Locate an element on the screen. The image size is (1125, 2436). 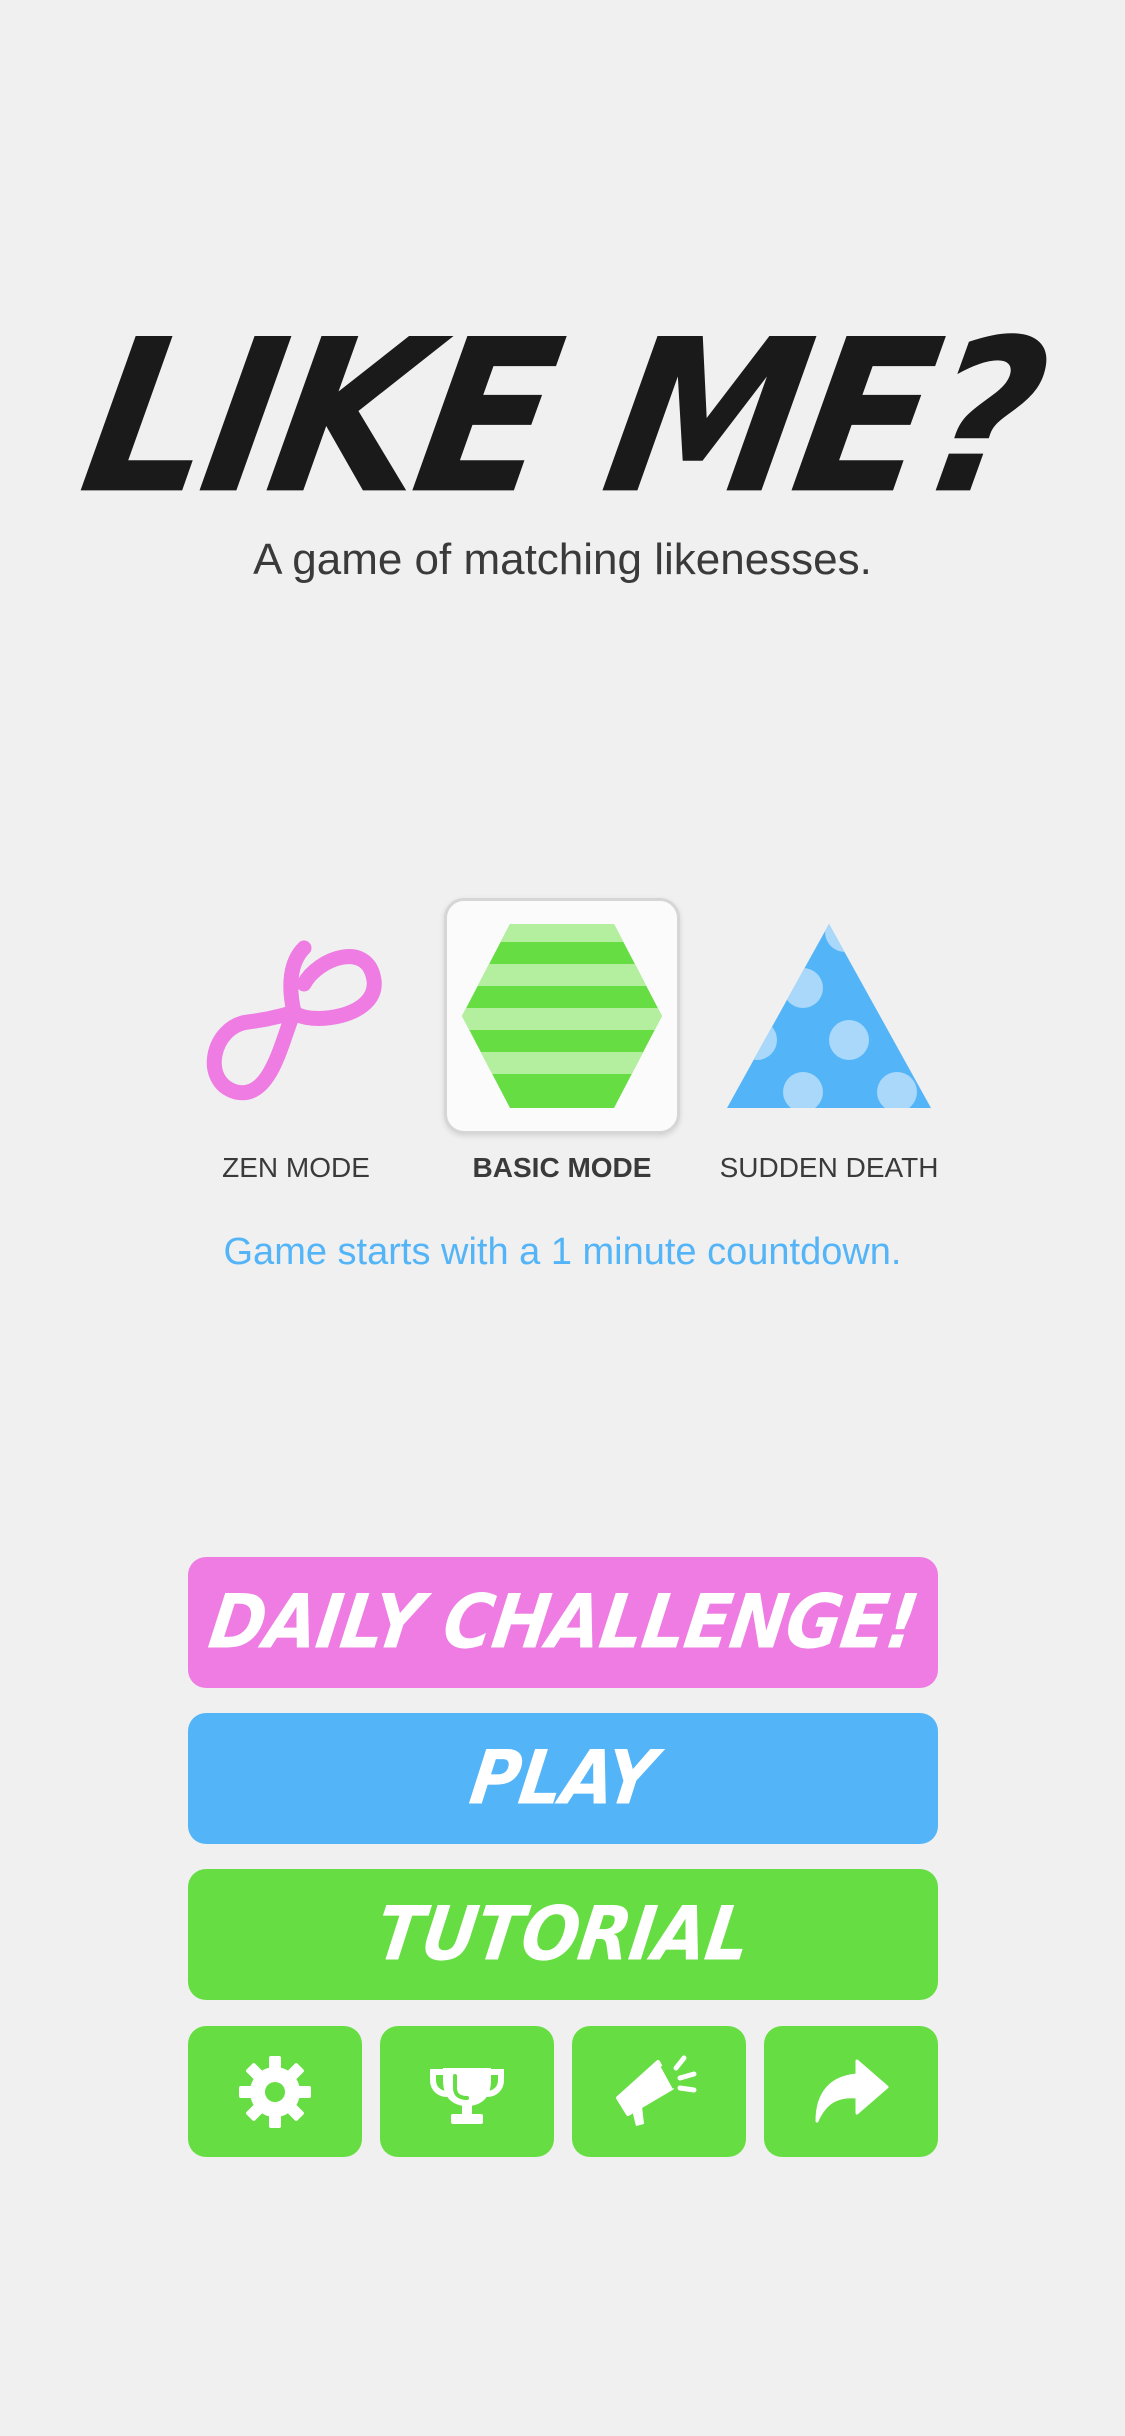
play-label: PLAY is located at coordinates (563, 1778).